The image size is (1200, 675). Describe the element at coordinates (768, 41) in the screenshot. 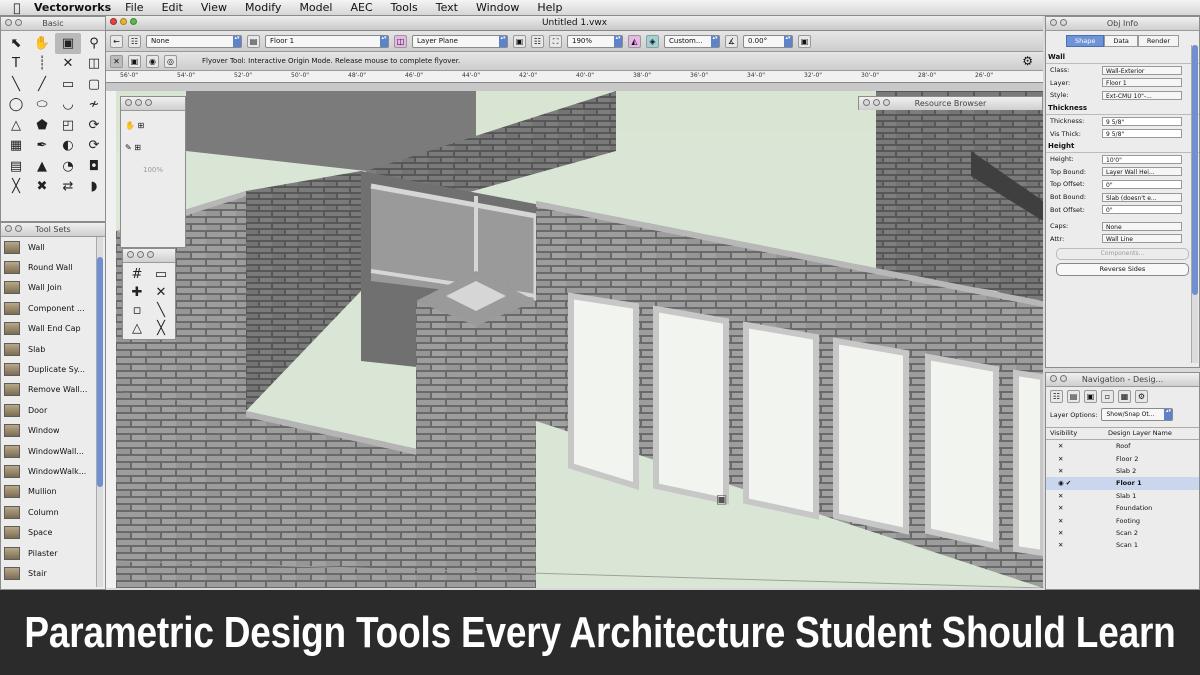

I see `angle-field: 0.00°` at that location.